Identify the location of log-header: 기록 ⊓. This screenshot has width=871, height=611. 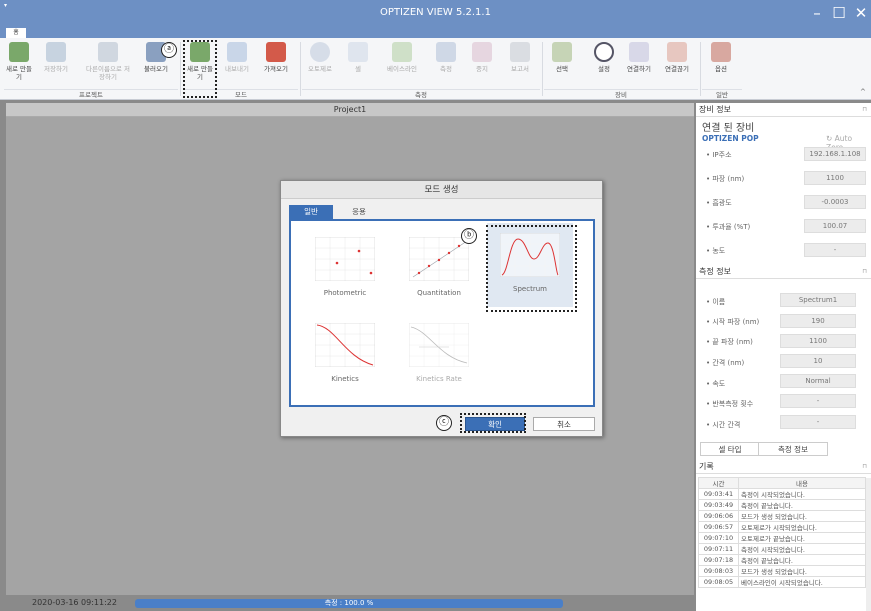
(783, 467).